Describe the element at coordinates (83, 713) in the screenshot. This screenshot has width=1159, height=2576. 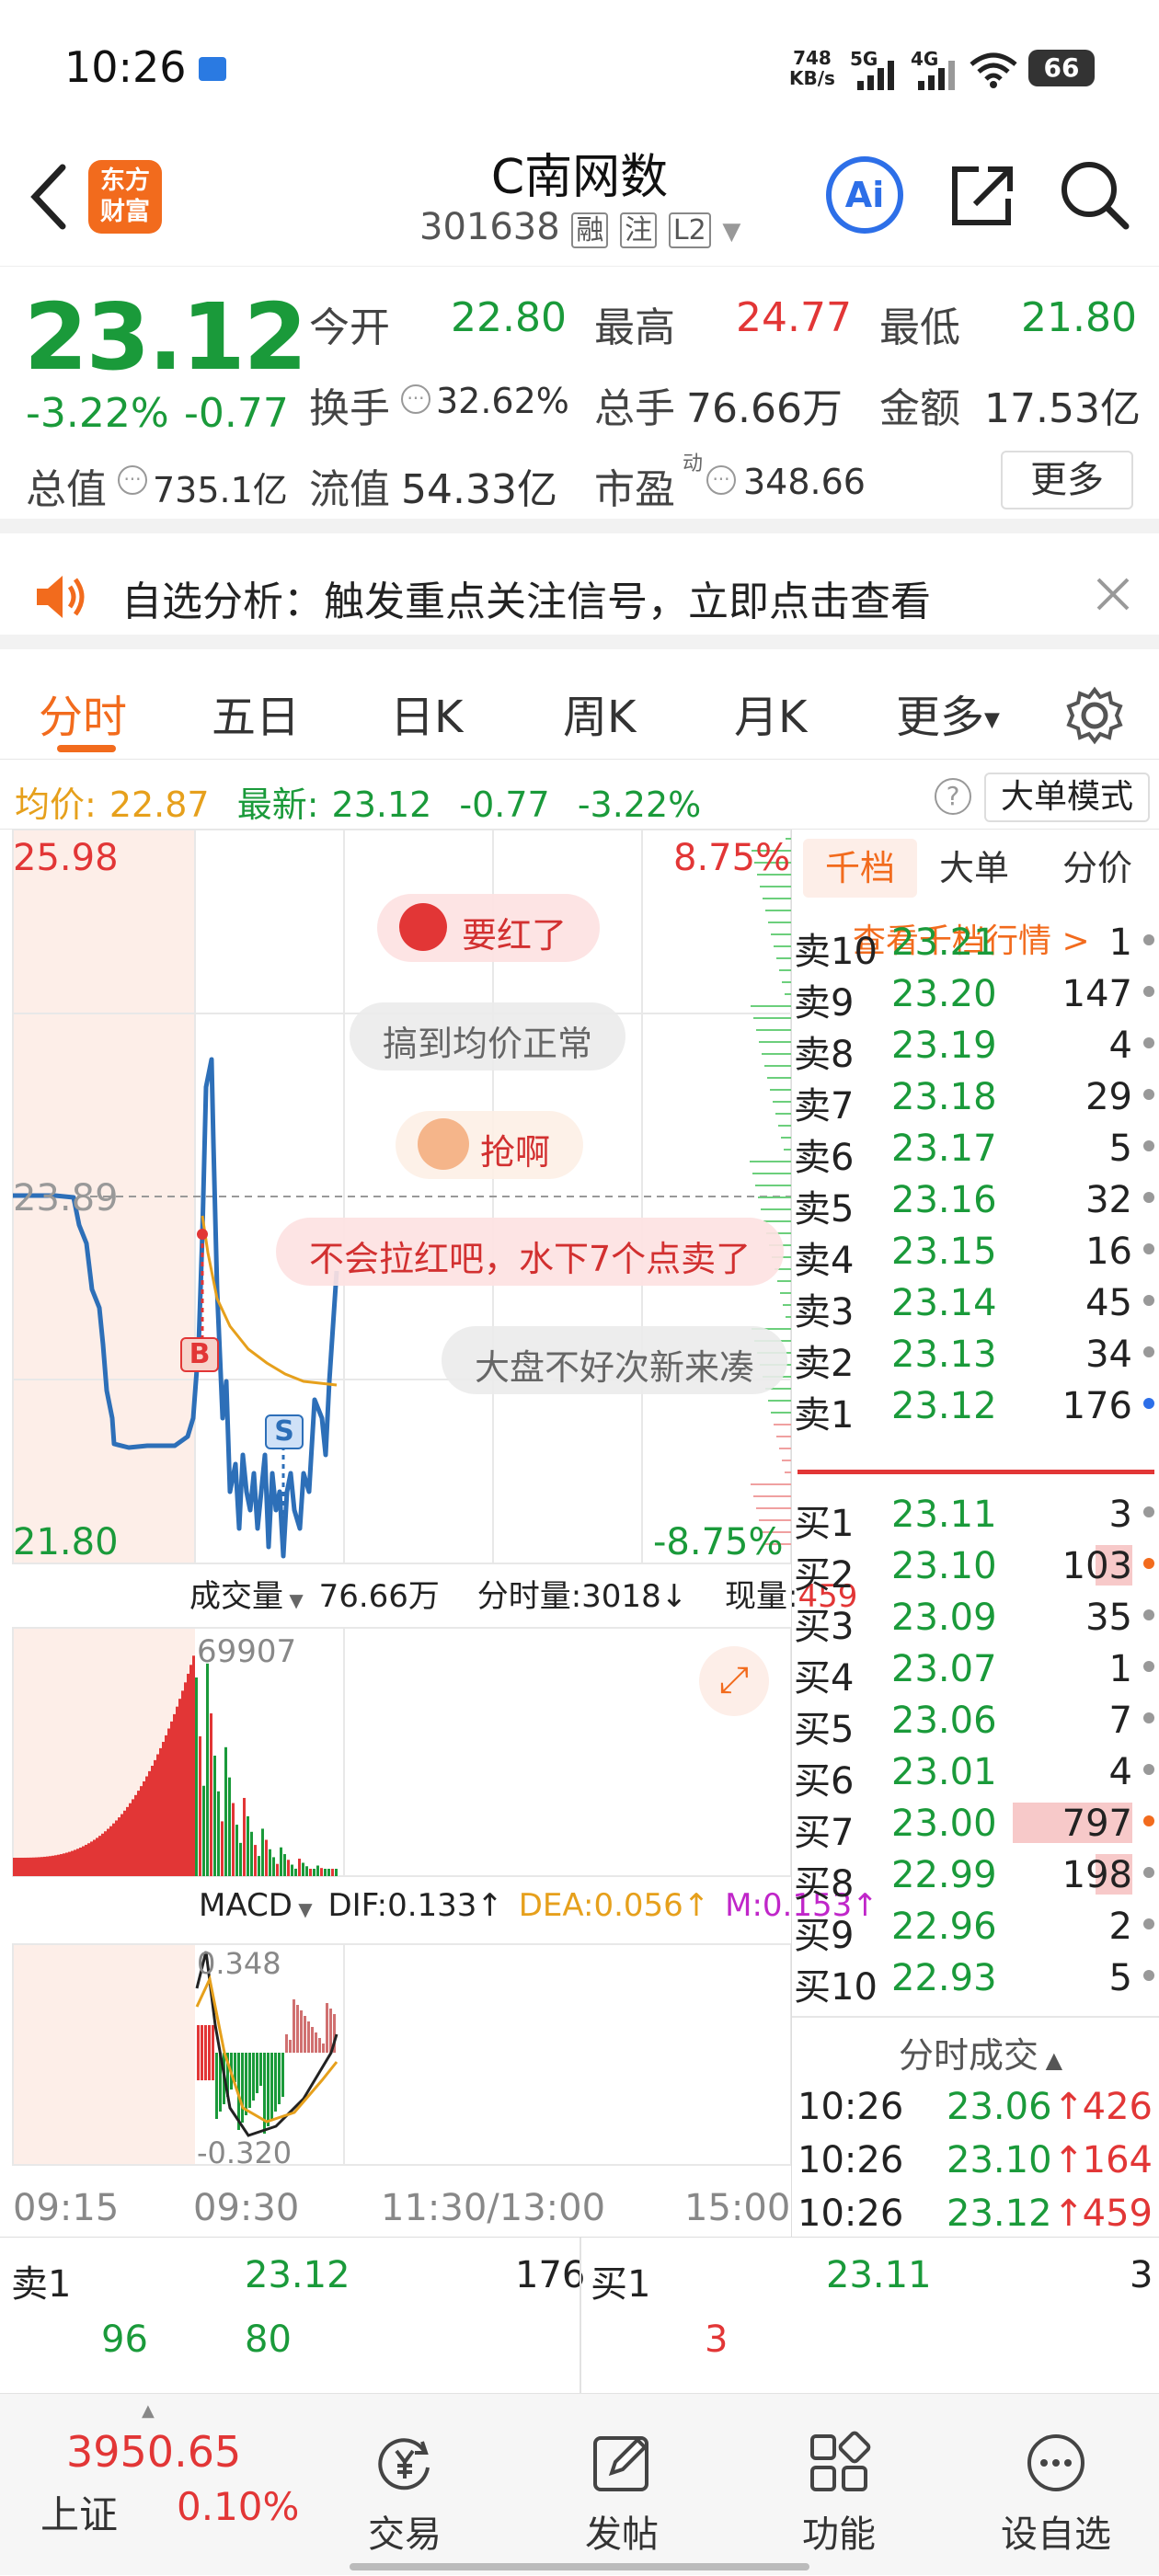
I see `tab-fenshi: 分时` at that location.